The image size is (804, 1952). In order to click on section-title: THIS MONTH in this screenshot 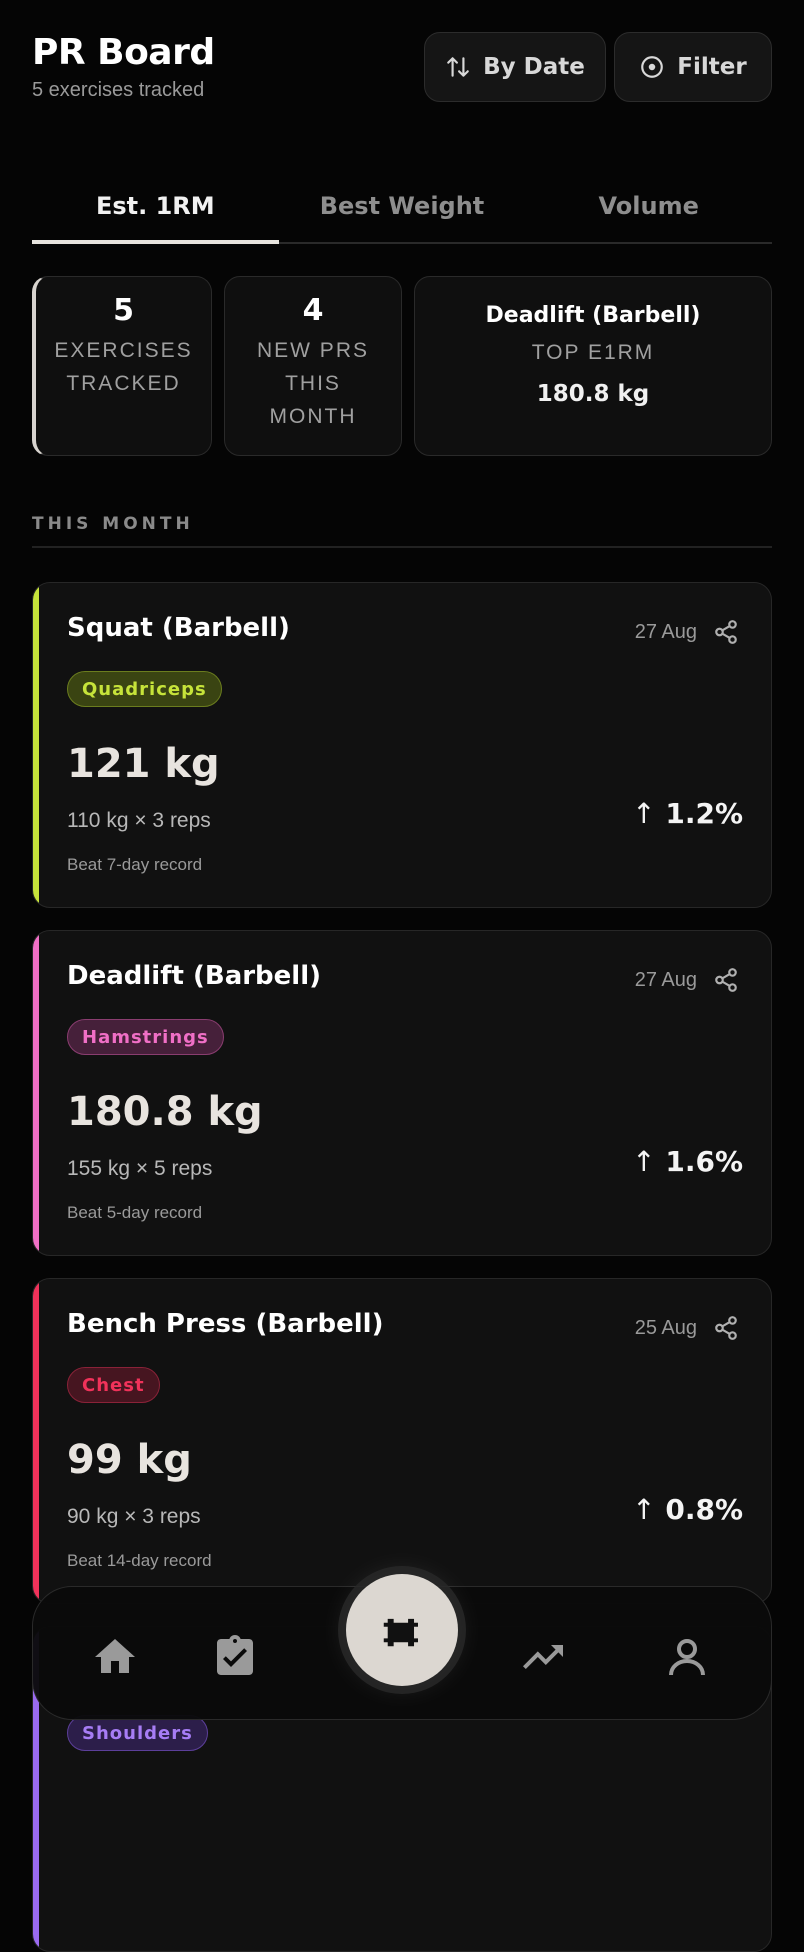, I will do `click(402, 531)`.